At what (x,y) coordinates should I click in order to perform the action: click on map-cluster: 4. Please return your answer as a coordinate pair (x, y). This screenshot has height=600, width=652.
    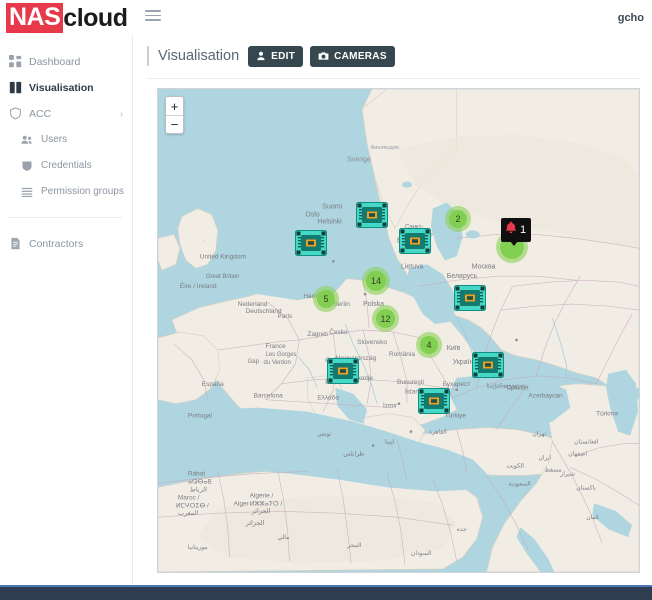
    Looking at the image, I should click on (429, 345).